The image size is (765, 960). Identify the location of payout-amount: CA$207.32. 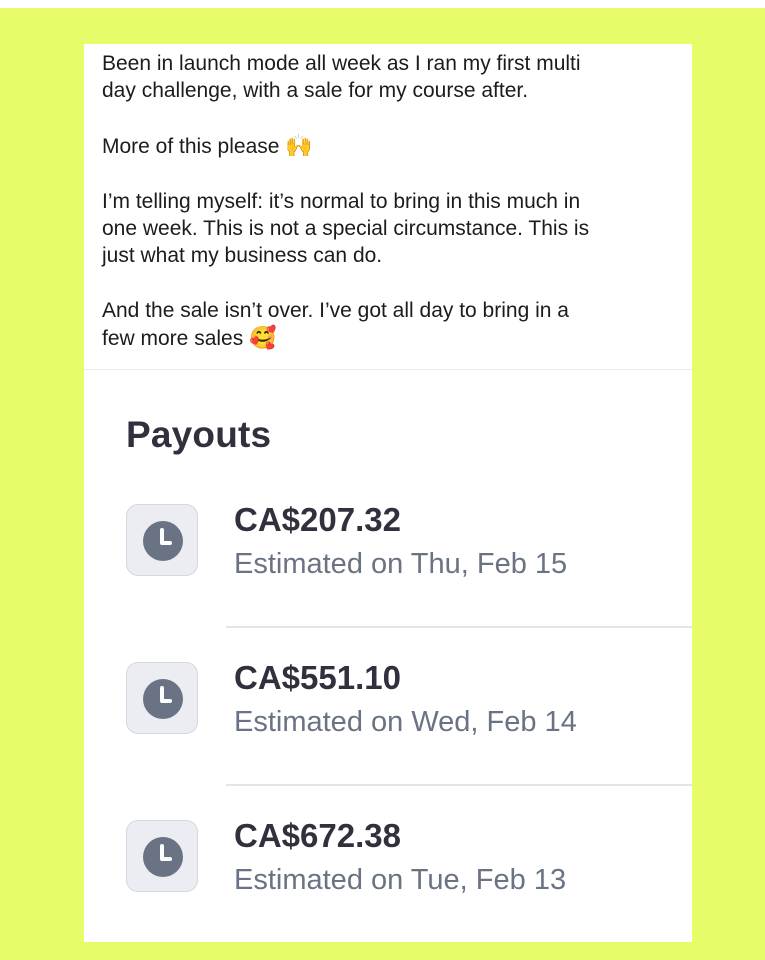
(317, 519).